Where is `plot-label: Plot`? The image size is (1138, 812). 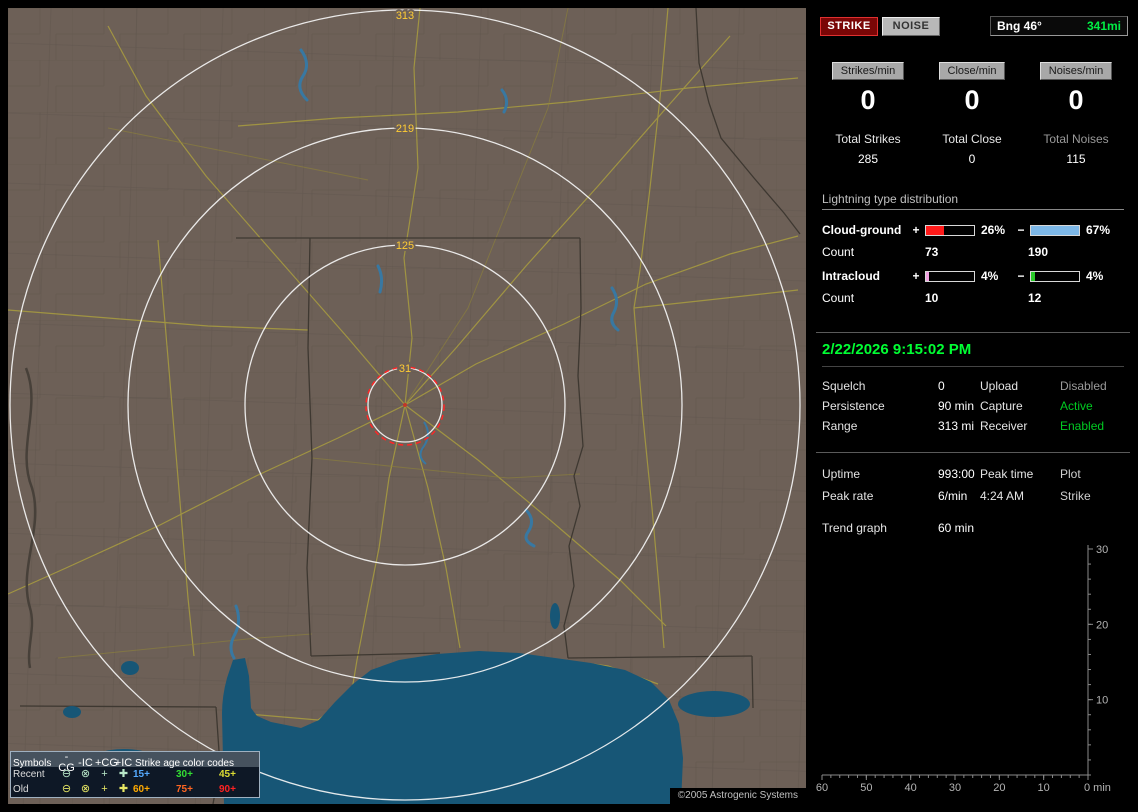 plot-label: Plot is located at coordinates (1070, 474).